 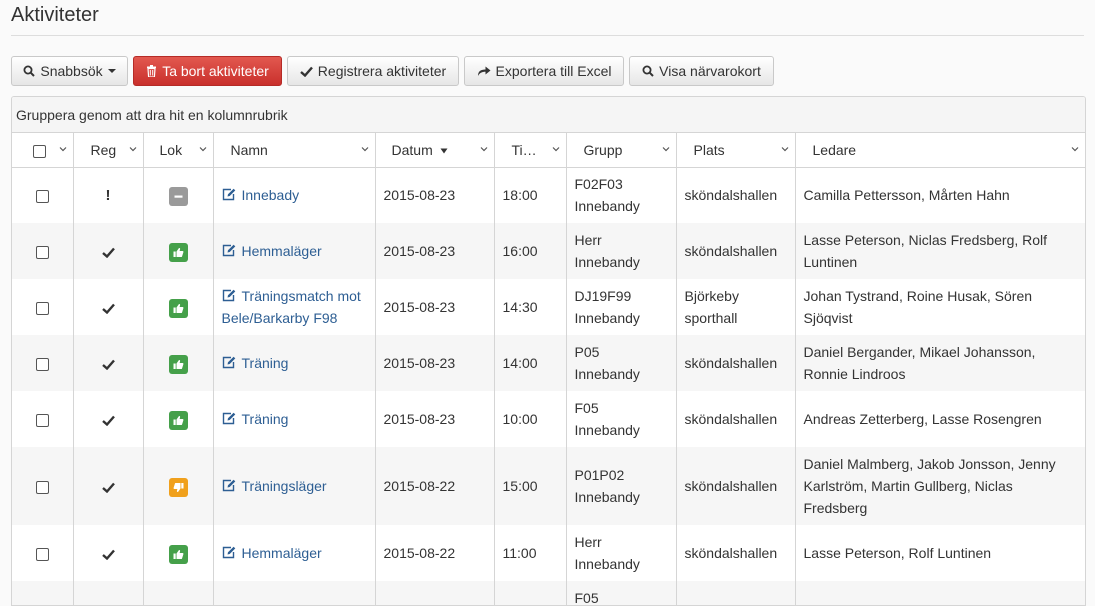 I want to click on activity-name: Träningsmatch mot Bele/Barkarby F98, so click(x=291, y=307).